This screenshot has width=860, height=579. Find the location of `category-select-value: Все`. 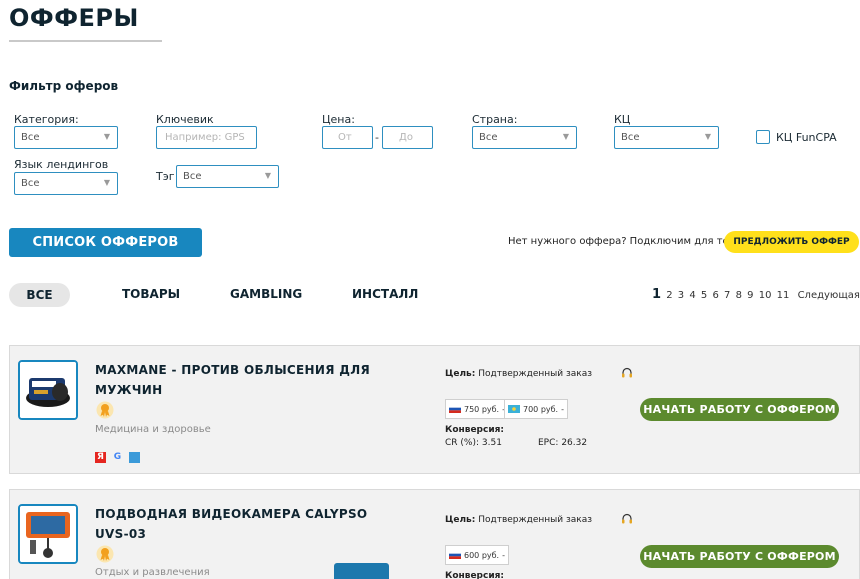

category-select-value: Все is located at coordinates (30, 137).